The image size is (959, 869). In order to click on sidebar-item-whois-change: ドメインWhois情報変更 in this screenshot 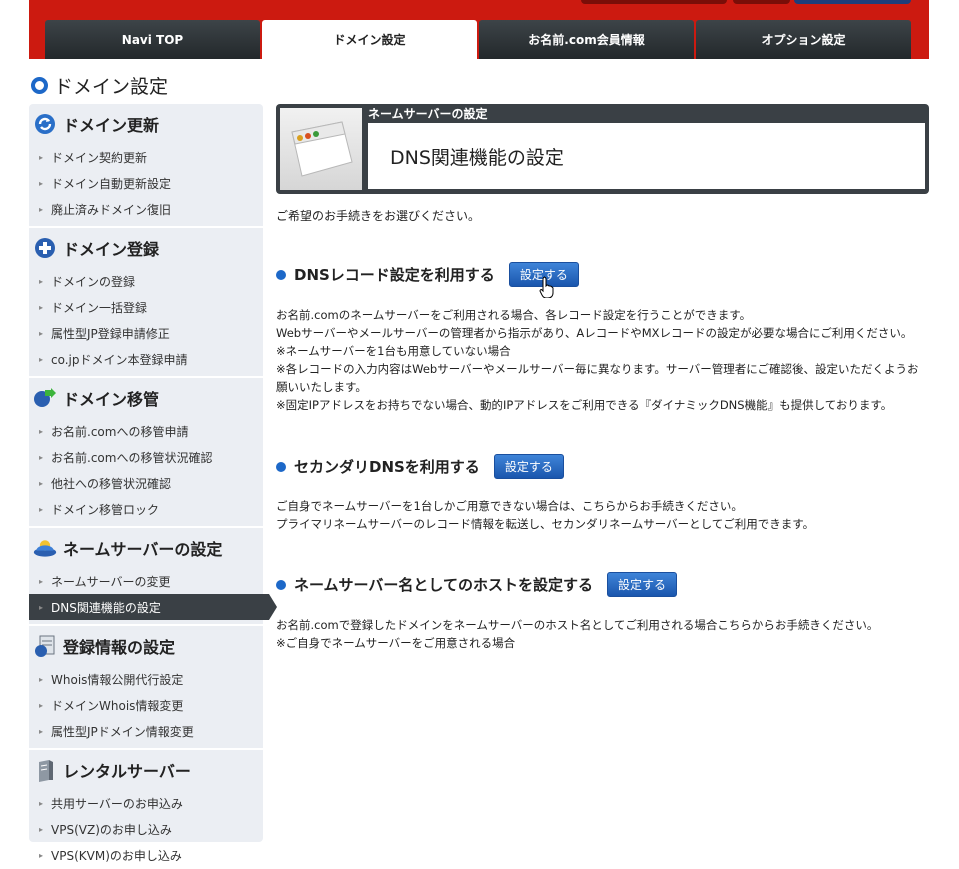, I will do `click(146, 705)`.